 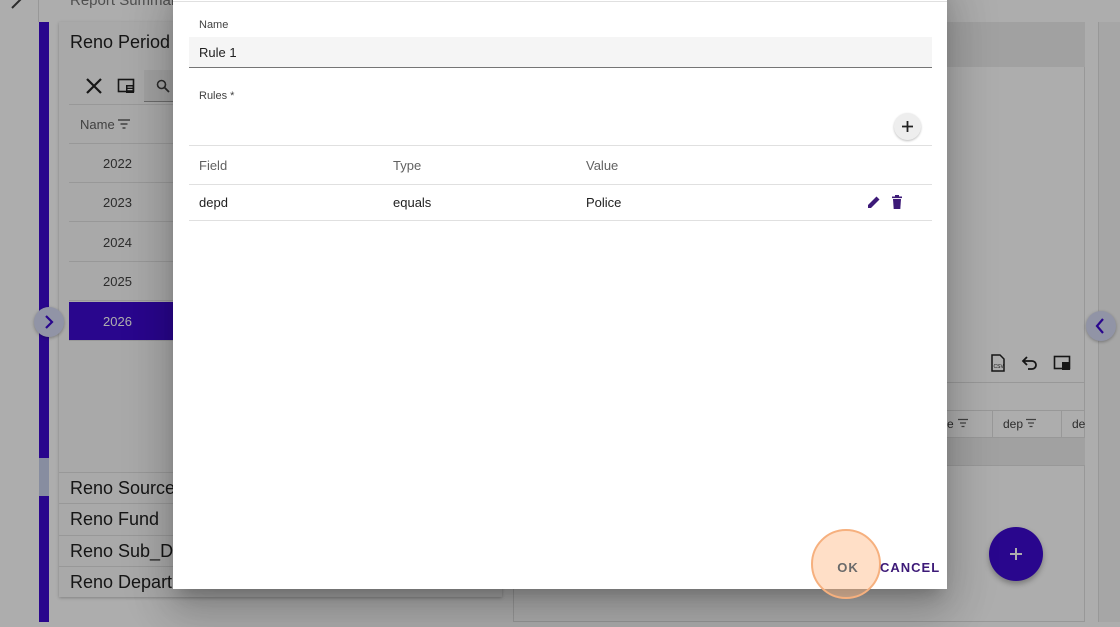 I want to click on divider, so click(x=560, y=1).